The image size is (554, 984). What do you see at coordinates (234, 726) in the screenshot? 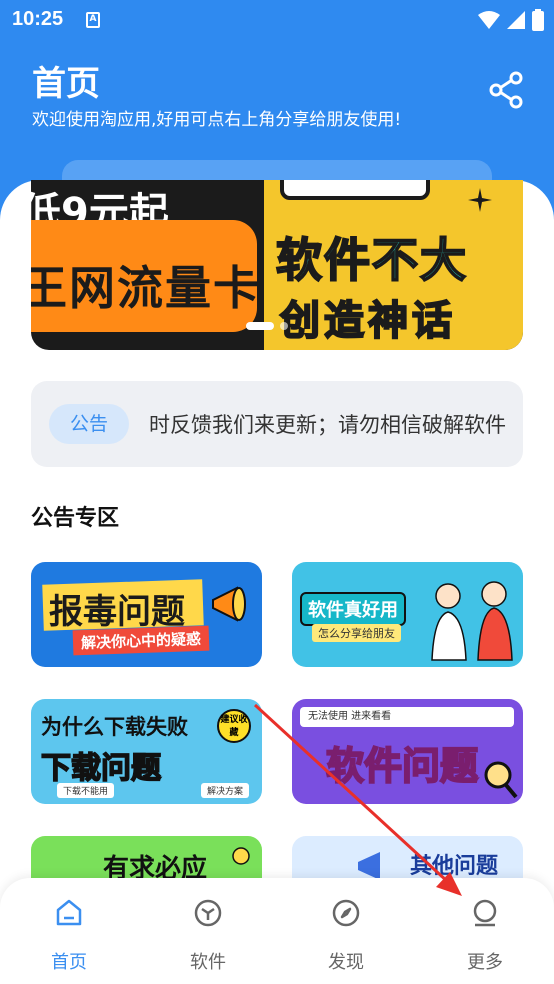
I see `card-badge: 建议收藏` at bounding box center [234, 726].